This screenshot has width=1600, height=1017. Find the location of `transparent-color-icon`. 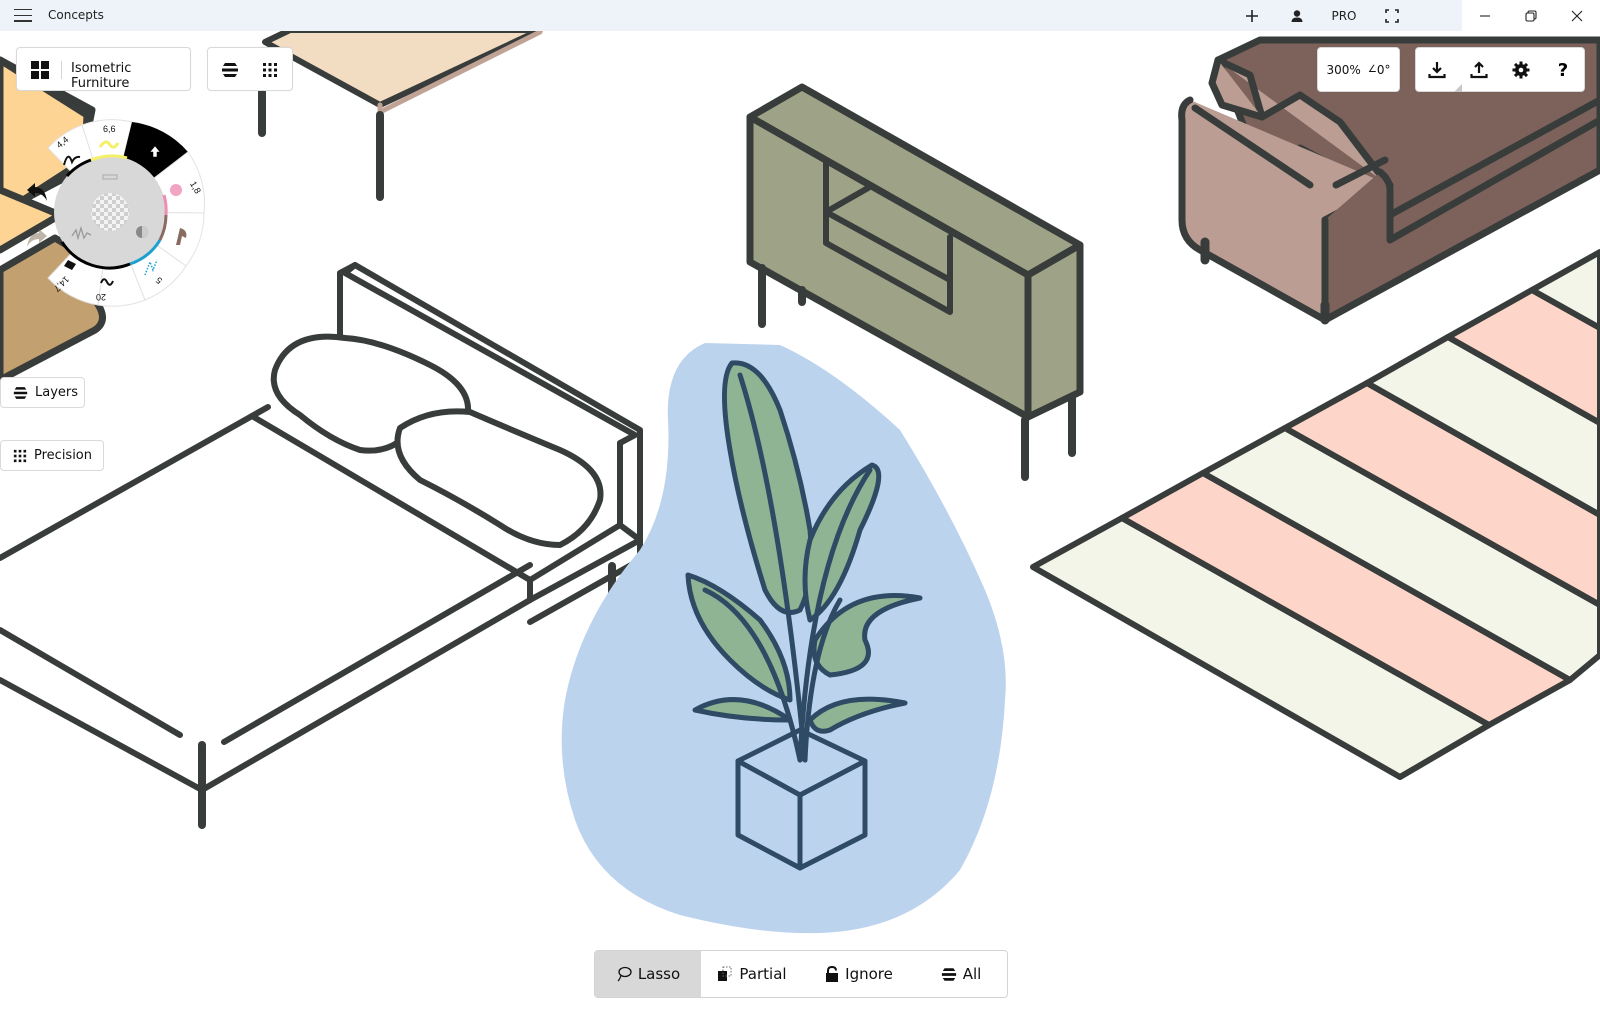

transparent-color-icon is located at coordinates (110, 212).